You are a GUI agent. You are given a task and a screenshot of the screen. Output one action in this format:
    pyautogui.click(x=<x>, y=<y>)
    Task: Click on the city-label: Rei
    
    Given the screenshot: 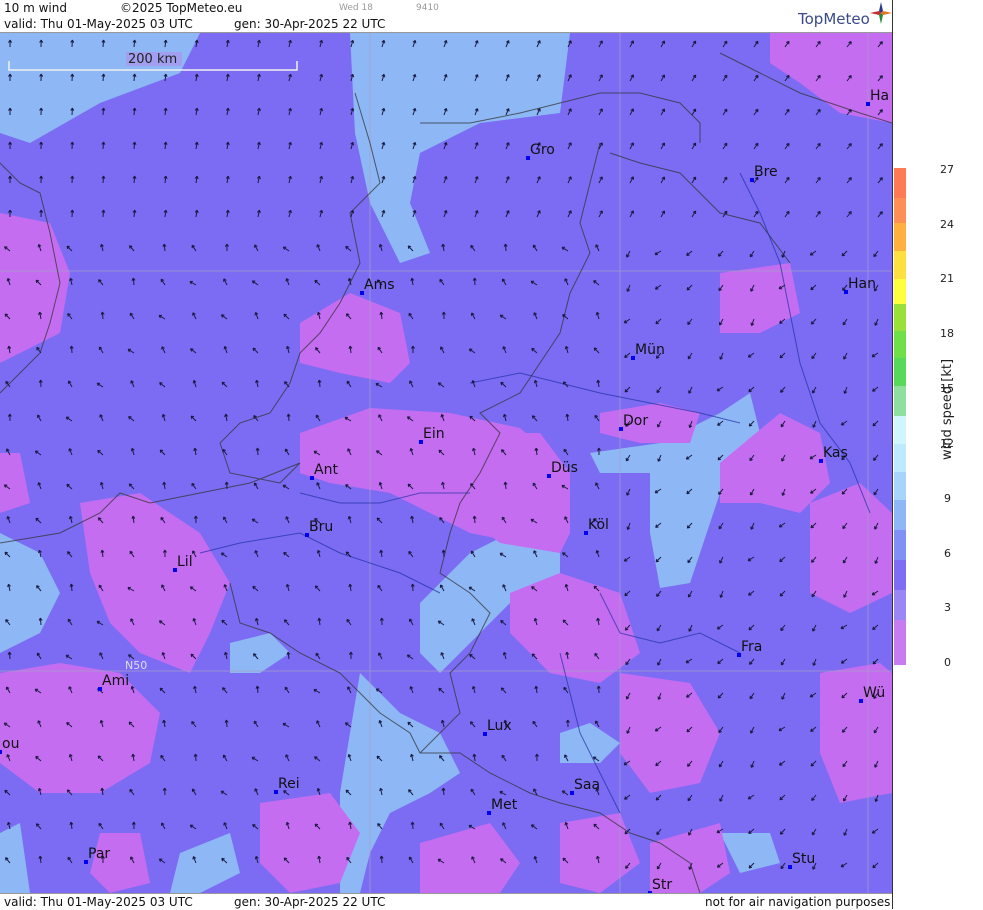 What is the action you would take?
    pyautogui.click(x=289, y=784)
    